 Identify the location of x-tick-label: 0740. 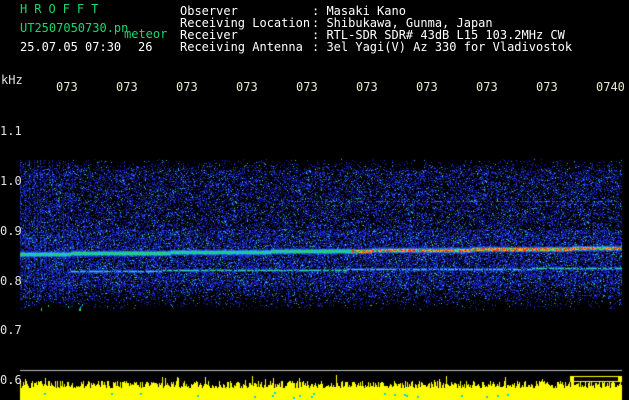
(610, 87).